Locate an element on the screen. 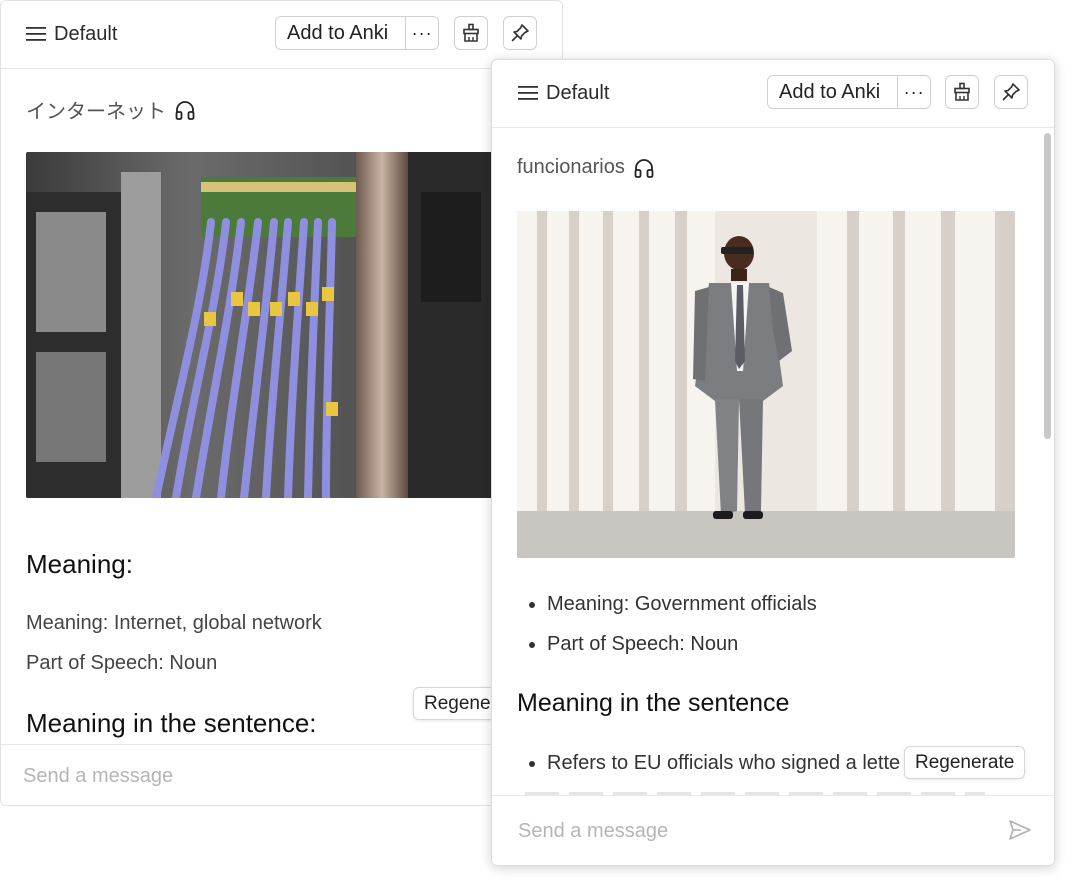 This screenshot has height=886, width=1073. word-text: インターネット is located at coordinates (96, 112).